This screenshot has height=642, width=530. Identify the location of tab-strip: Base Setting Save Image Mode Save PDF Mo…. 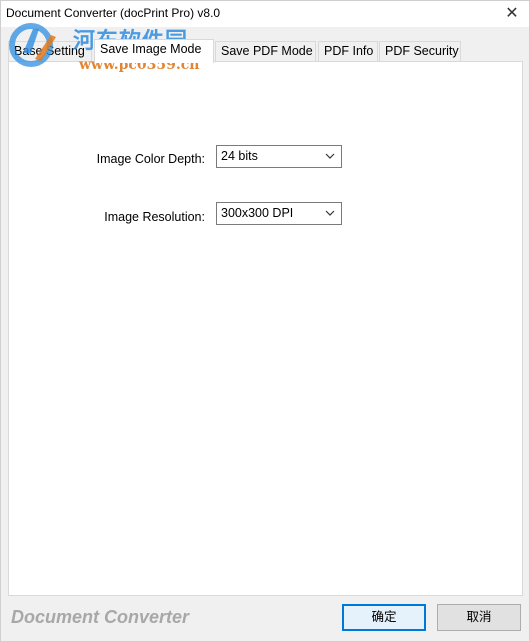
(268, 51).